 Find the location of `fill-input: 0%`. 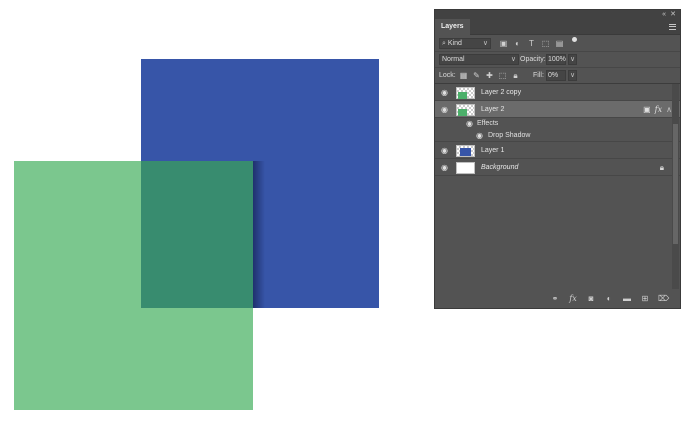

fill-input: 0% is located at coordinates (556, 75).